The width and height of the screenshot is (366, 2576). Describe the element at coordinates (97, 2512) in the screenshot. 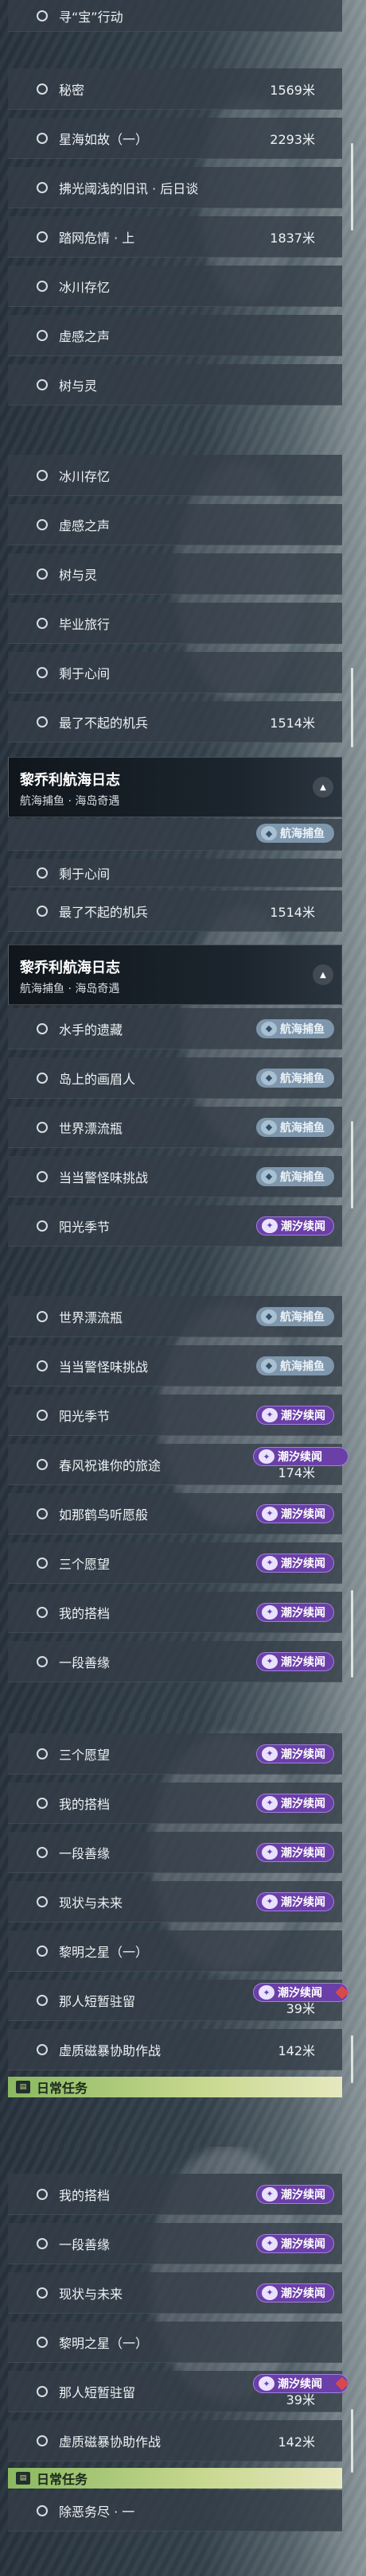

I see `quest-label: 除恶务尽 · 一` at that location.